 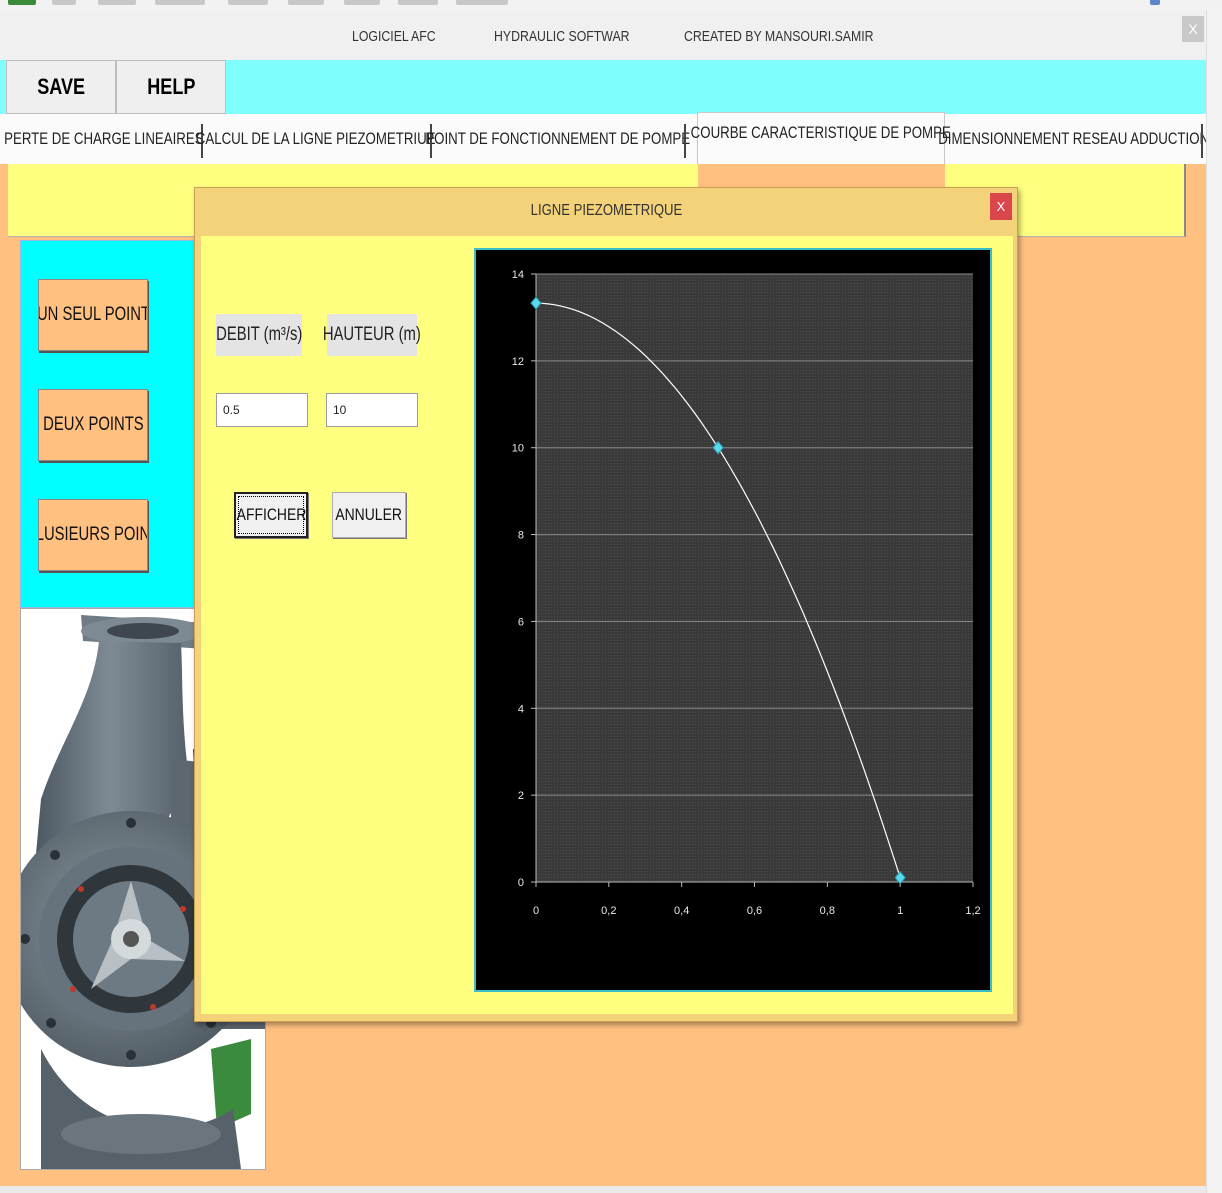 I want to click on un-seul-point-button: UN SEUL POINT, so click(x=93, y=315).